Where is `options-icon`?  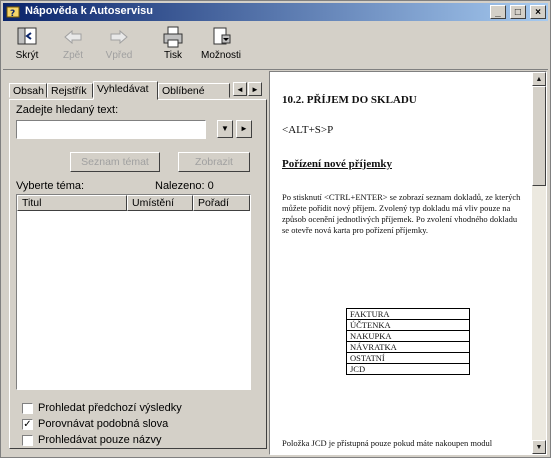 options-icon is located at coordinates (222, 36).